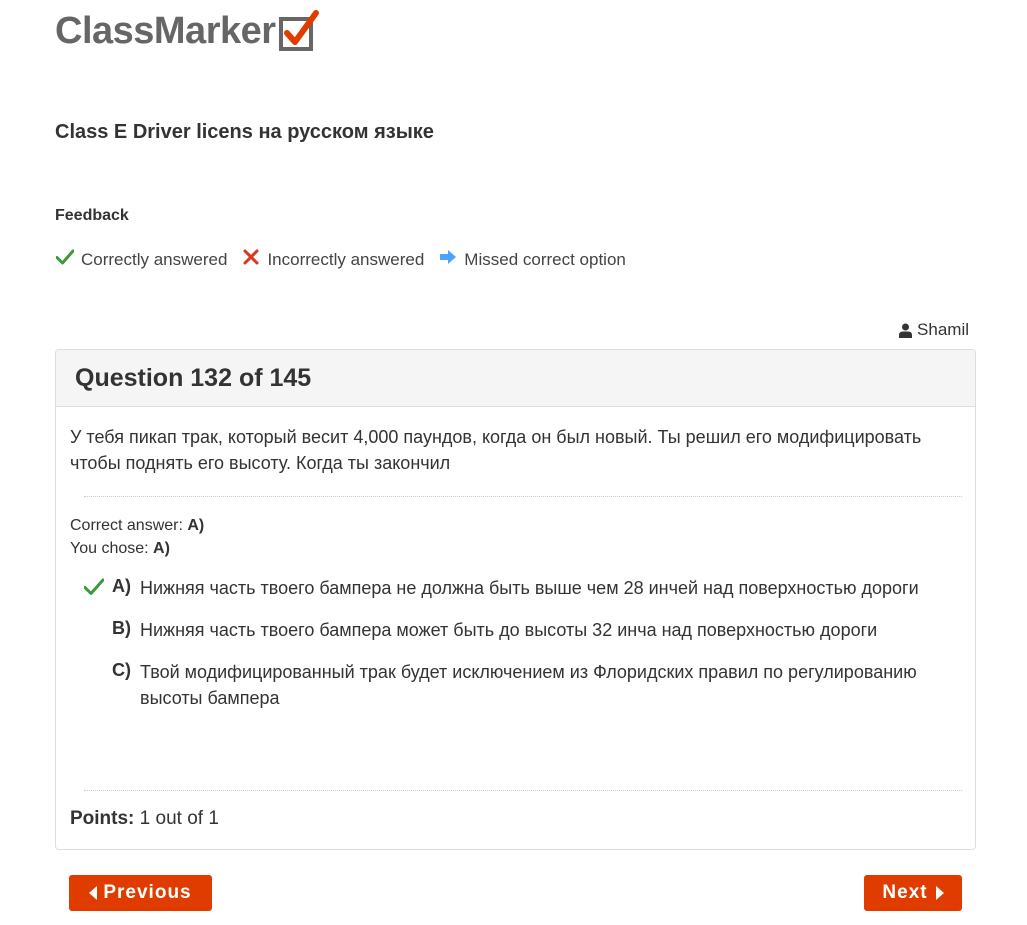  What do you see at coordinates (251, 257) in the screenshot?
I see `cross-icon` at bounding box center [251, 257].